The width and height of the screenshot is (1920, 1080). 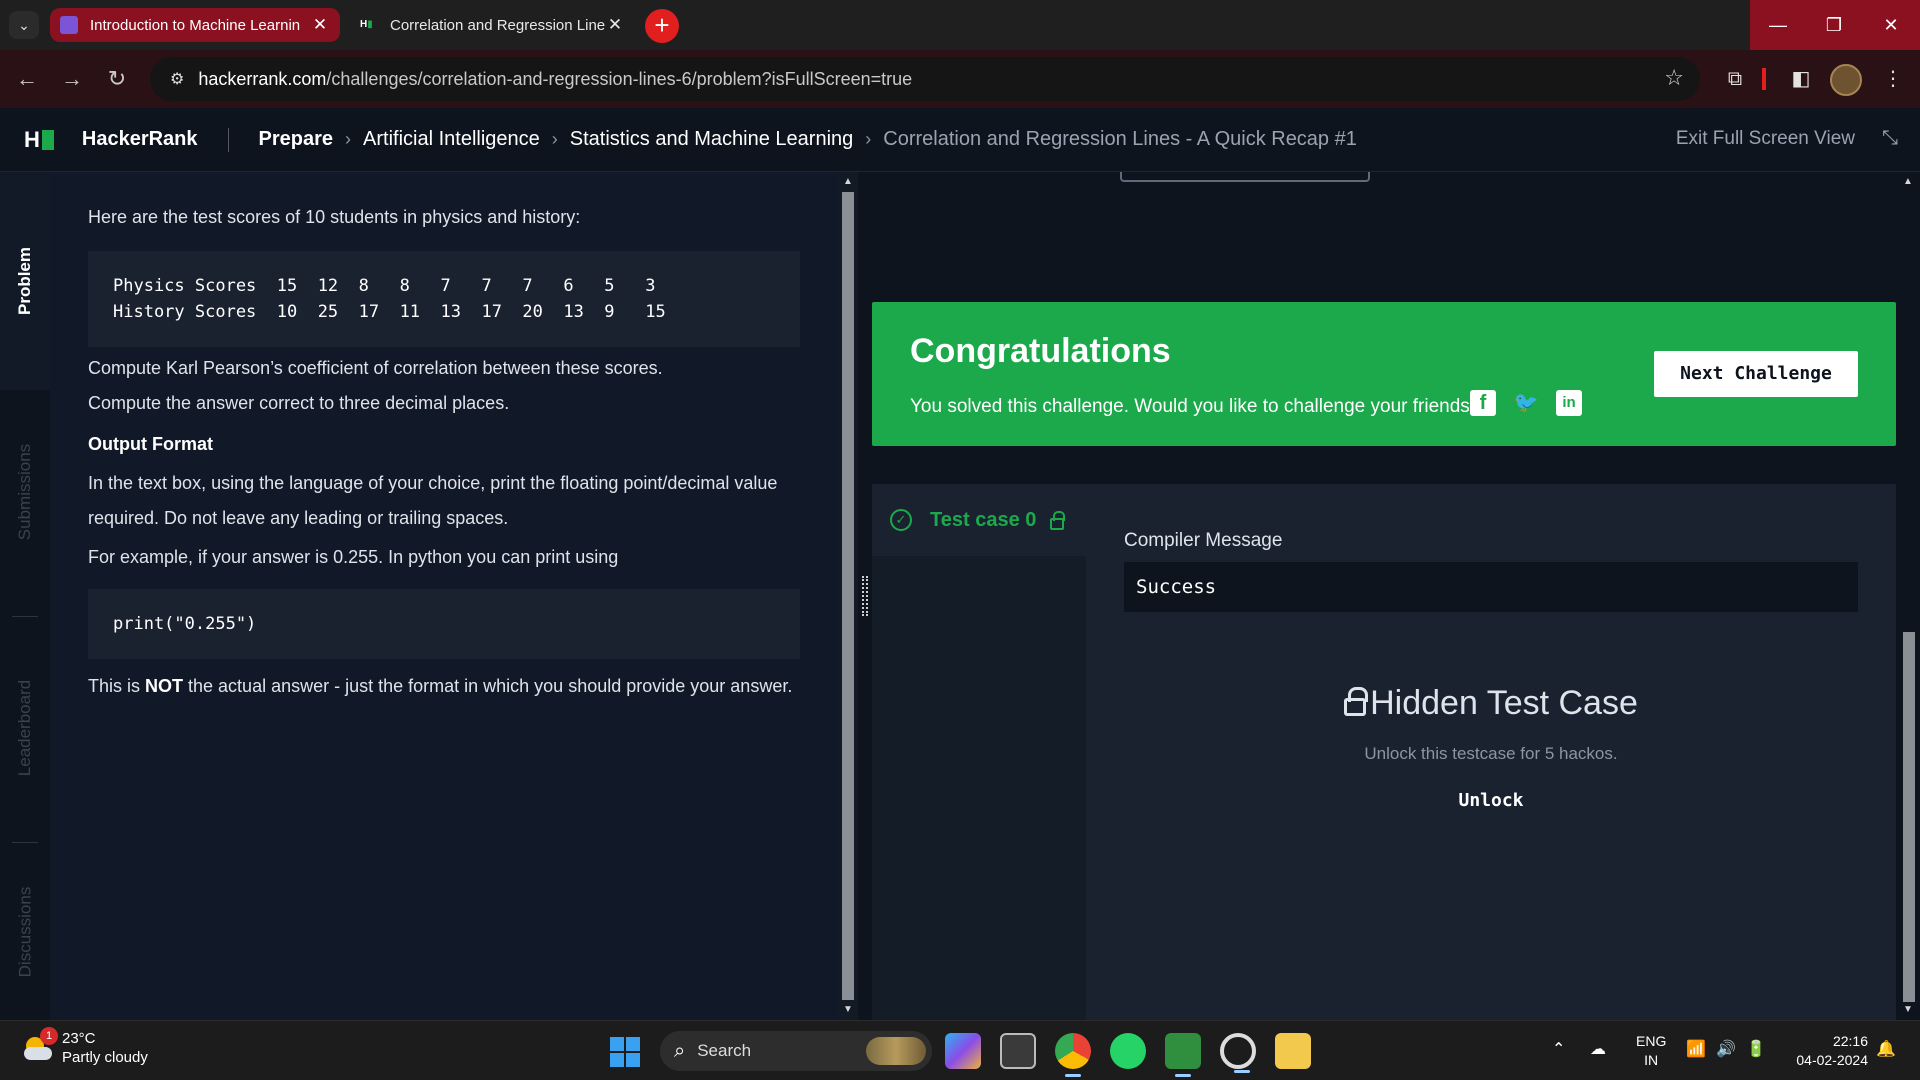 I want to click on profile-avatar, so click(x=1846, y=80).